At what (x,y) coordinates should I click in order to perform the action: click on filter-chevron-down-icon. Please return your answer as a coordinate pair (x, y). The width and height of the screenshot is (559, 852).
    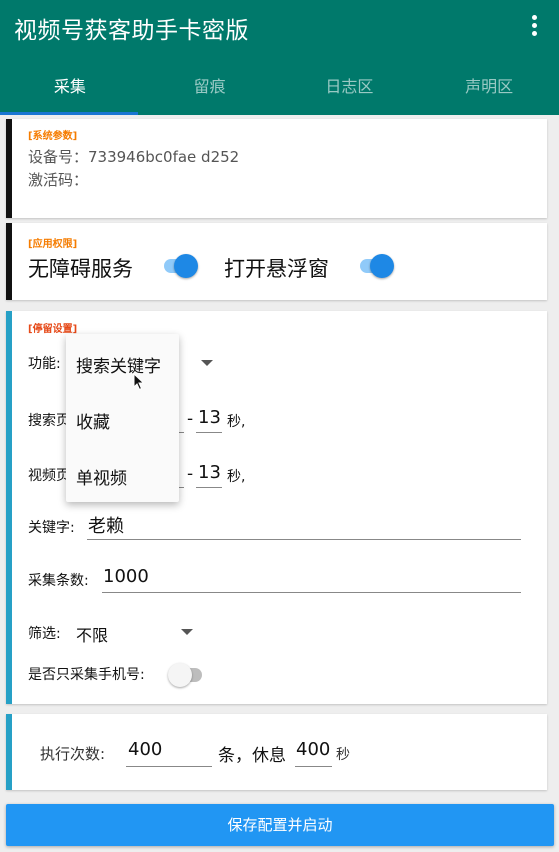
    Looking at the image, I should click on (187, 632).